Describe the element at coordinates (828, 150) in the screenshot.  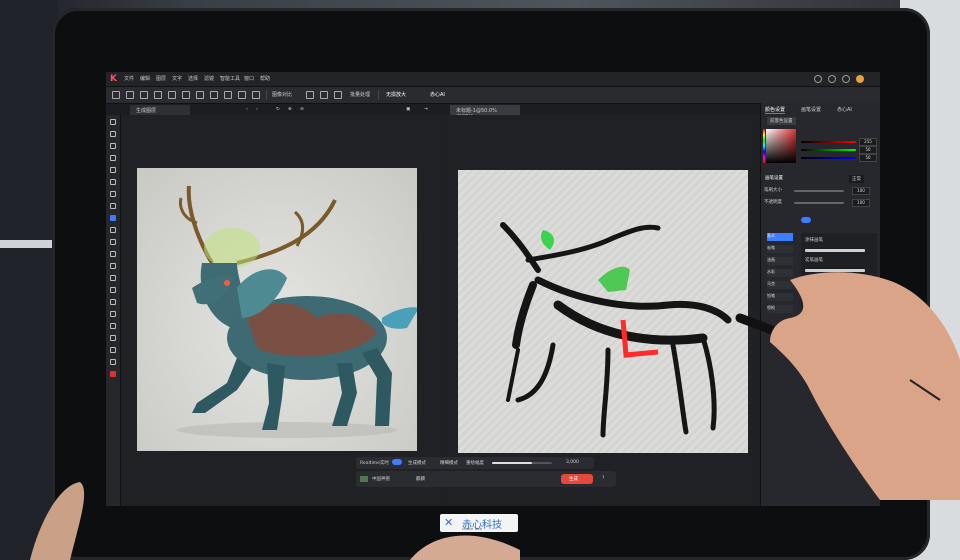
I see `green-slider` at that location.